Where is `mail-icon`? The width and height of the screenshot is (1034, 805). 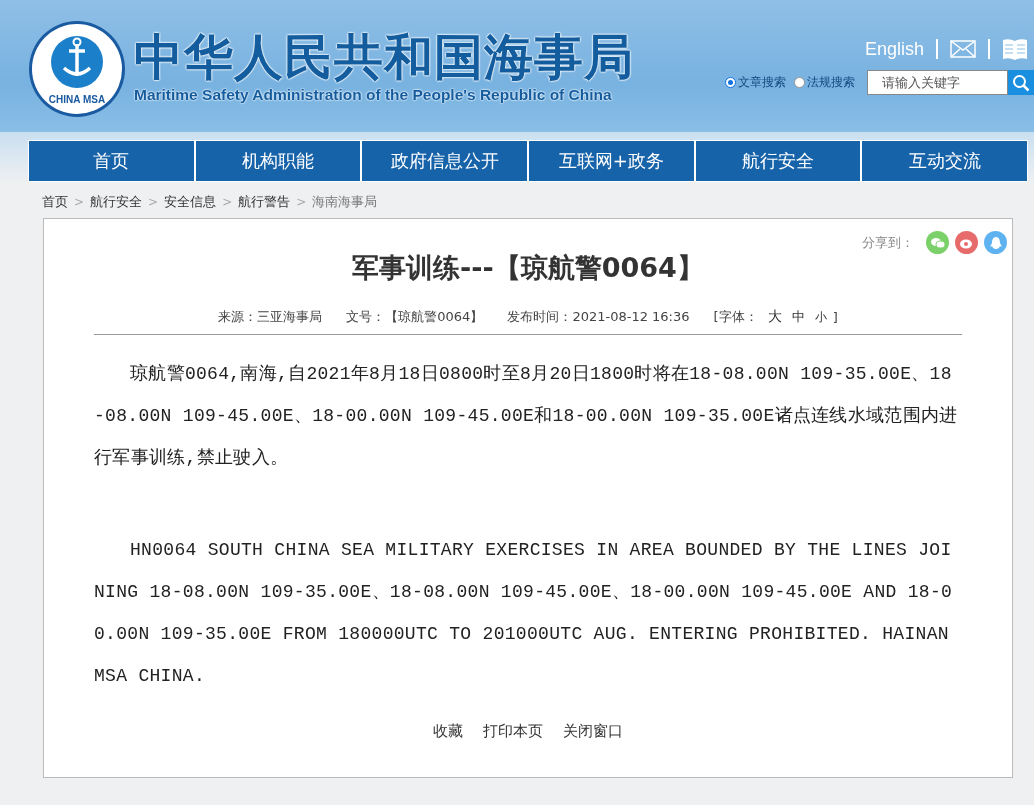 mail-icon is located at coordinates (963, 49).